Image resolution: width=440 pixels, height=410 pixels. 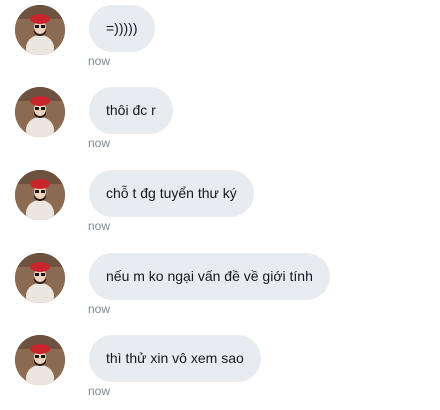 What do you see at coordinates (171, 193) in the screenshot?
I see `message-bubble: chỗ t đg tuyển thư ký` at bounding box center [171, 193].